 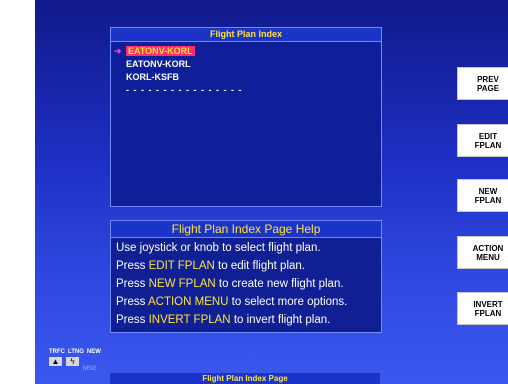 I want to click on flight-plan-label: KORL-KSFB, so click(x=152, y=77).